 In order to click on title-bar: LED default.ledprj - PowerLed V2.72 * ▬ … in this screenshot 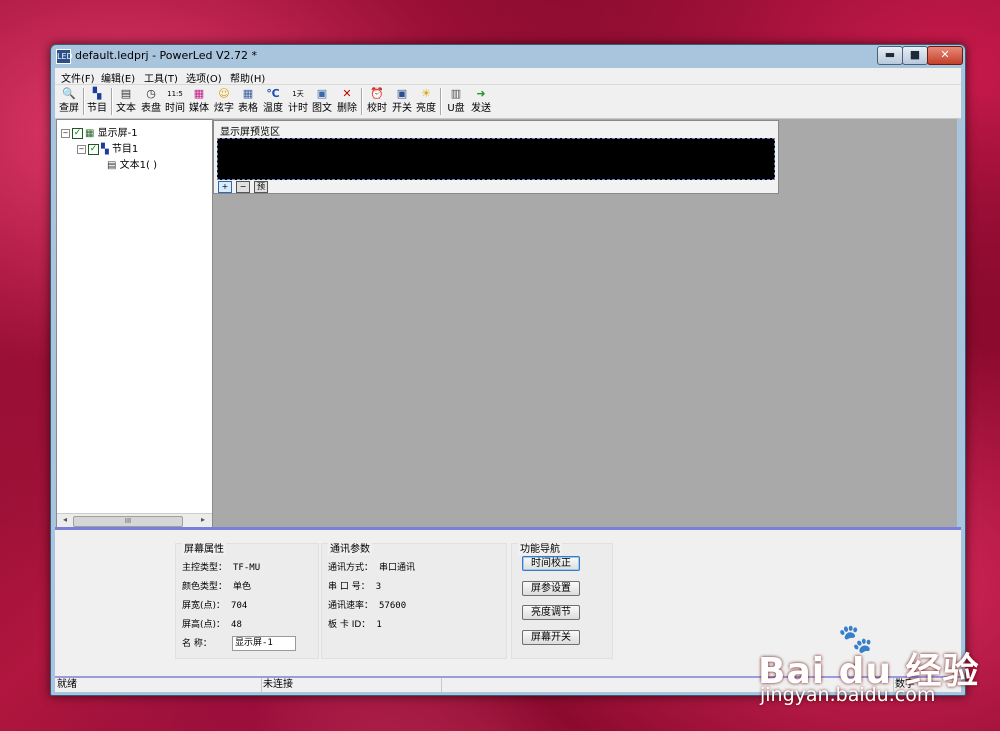, I will do `click(508, 56)`.